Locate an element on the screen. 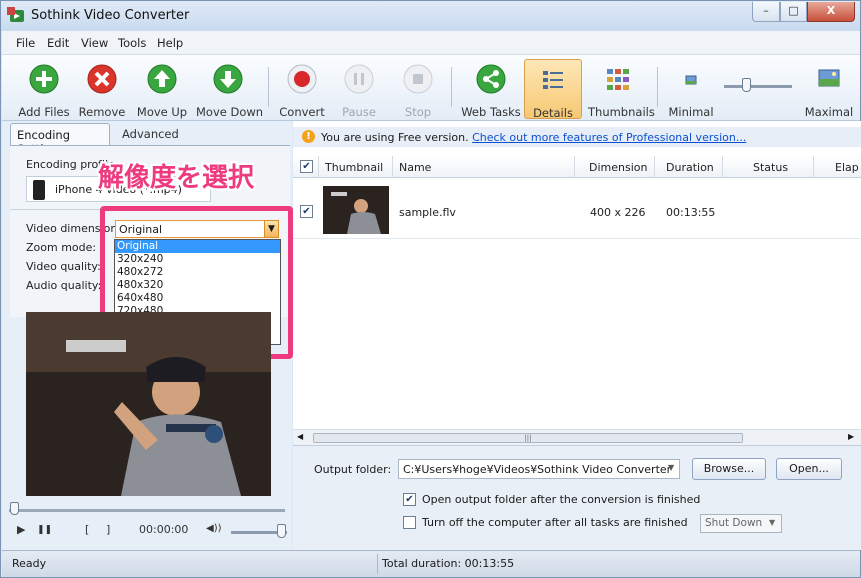  mark-in-button: [ is located at coordinates (87, 529).